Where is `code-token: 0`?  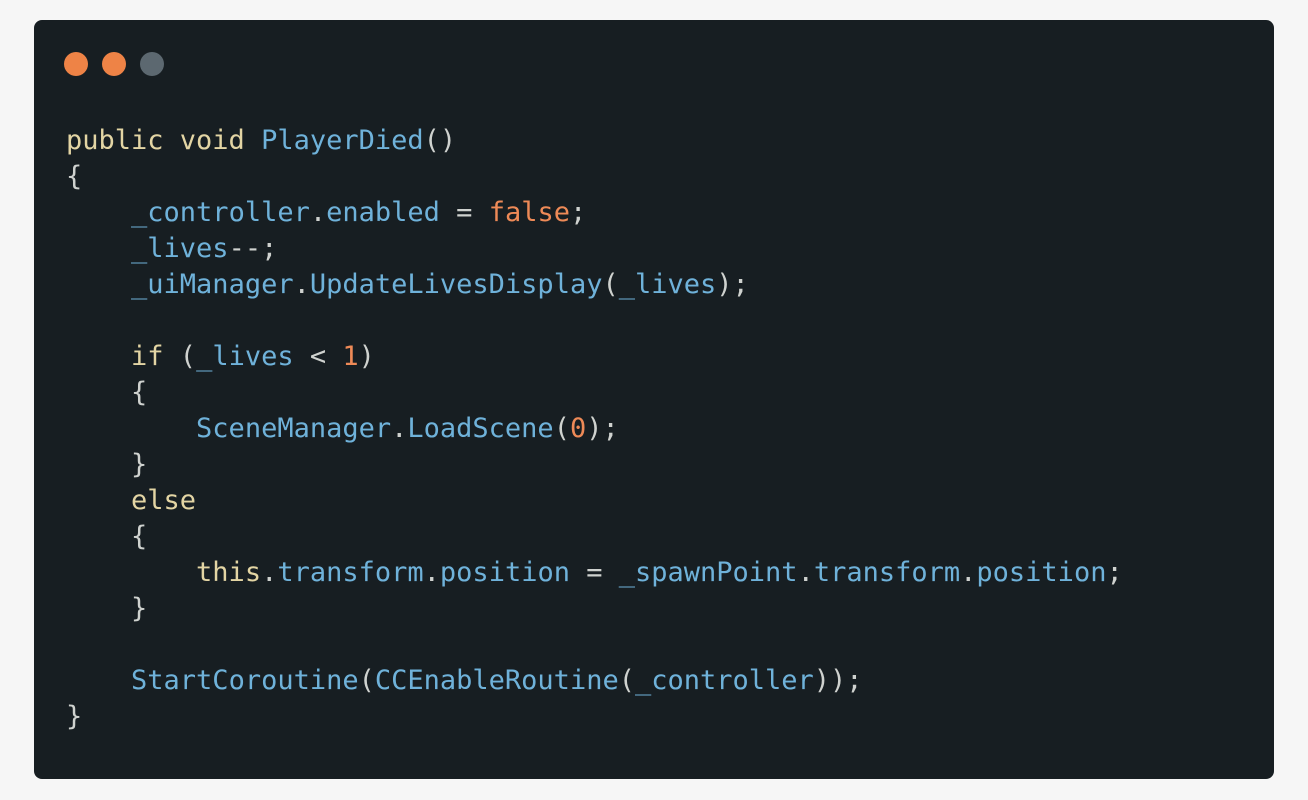
code-token: 0 is located at coordinates (578, 428).